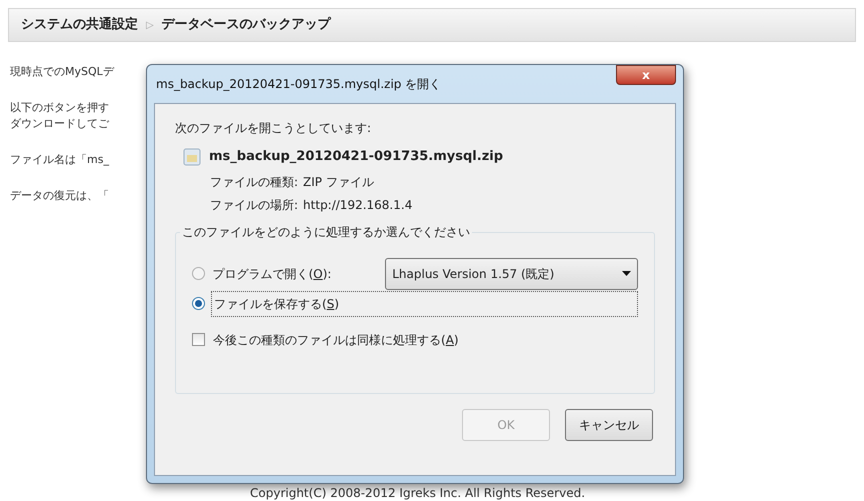 This screenshot has width=864, height=501. I want to click on body-text: データの復元は、「, so click(60, 196).